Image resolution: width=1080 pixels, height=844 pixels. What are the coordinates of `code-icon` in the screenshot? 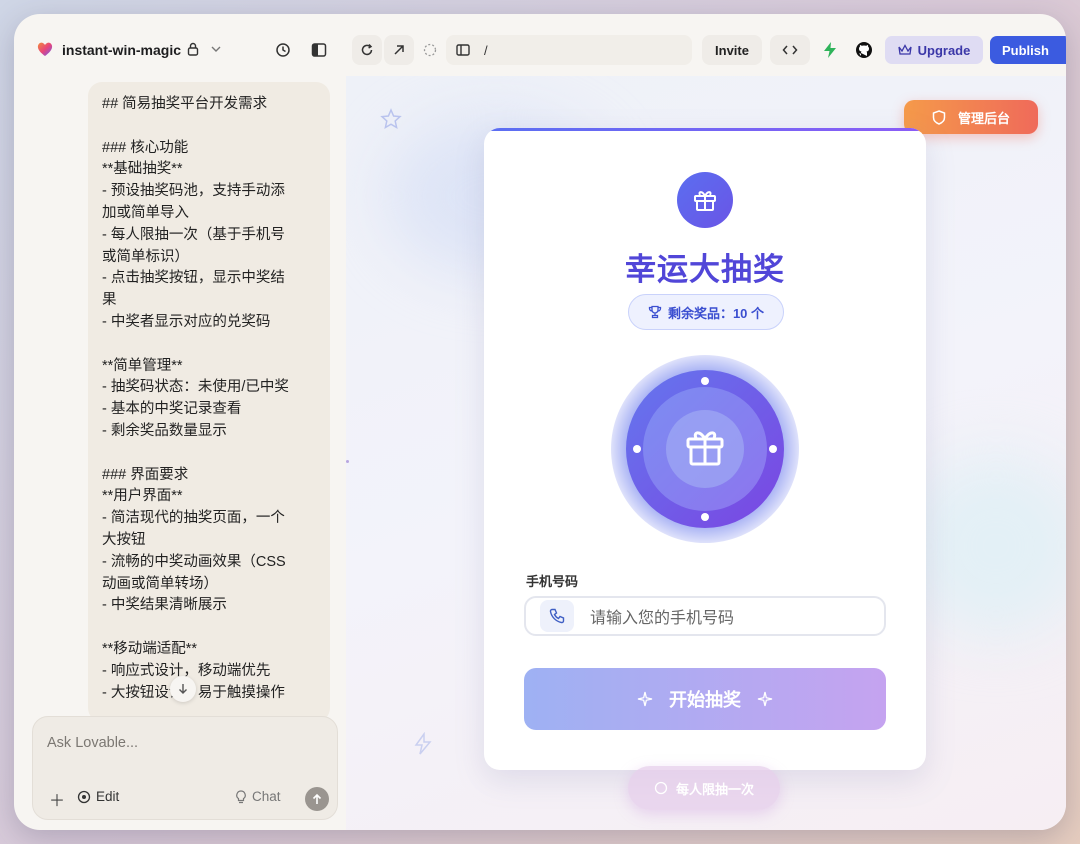 It's located at (790, 50).